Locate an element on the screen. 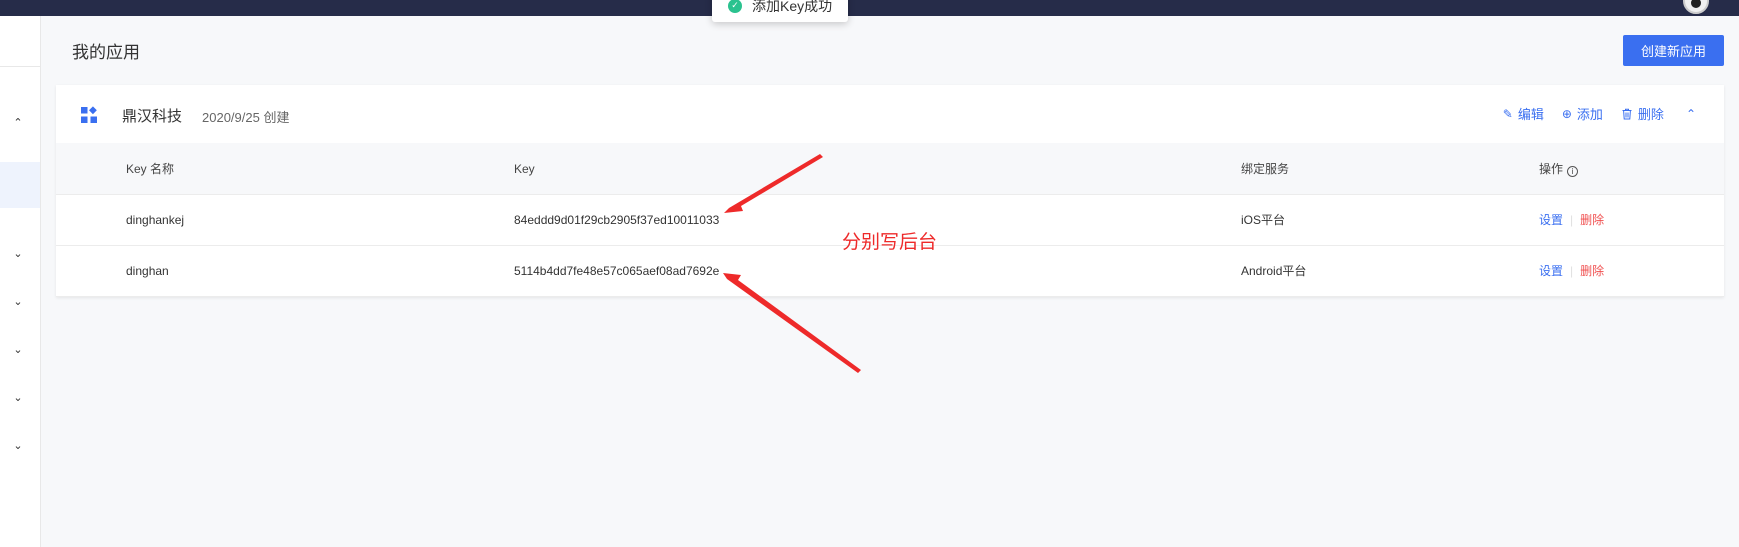  top-navigation-bar is located at coordinates (869, 8).